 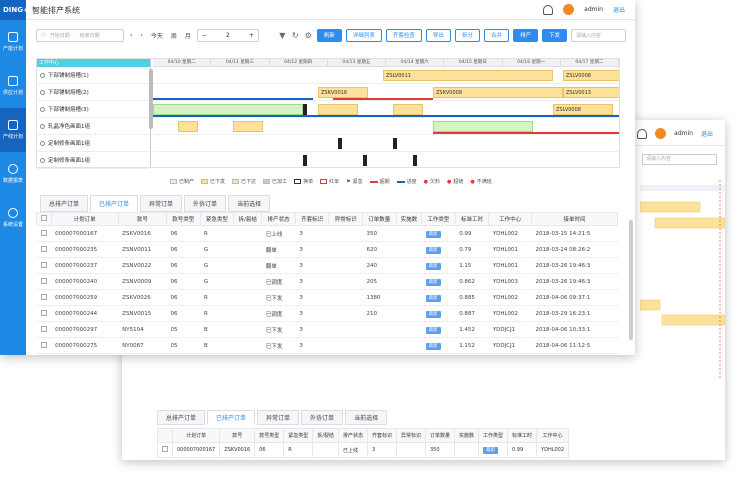 What do you see at coordinates (43, 218) in the screenshot?
I see `select-all-checkbox` at bounding box center [43, 218].